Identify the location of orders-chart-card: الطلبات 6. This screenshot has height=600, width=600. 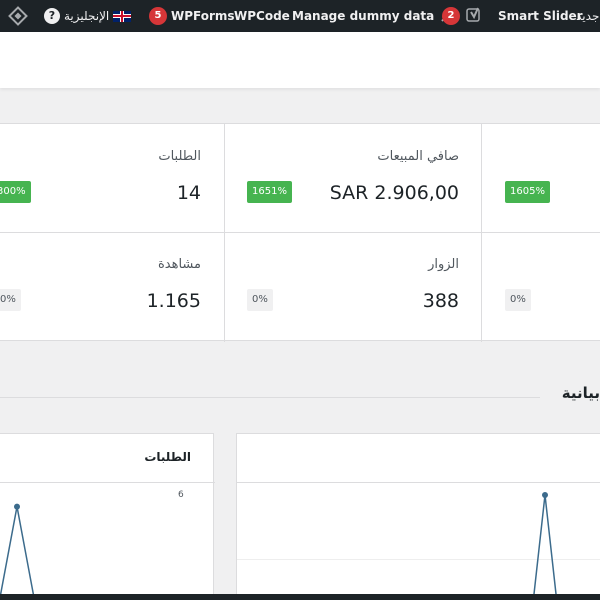
(107, 516).